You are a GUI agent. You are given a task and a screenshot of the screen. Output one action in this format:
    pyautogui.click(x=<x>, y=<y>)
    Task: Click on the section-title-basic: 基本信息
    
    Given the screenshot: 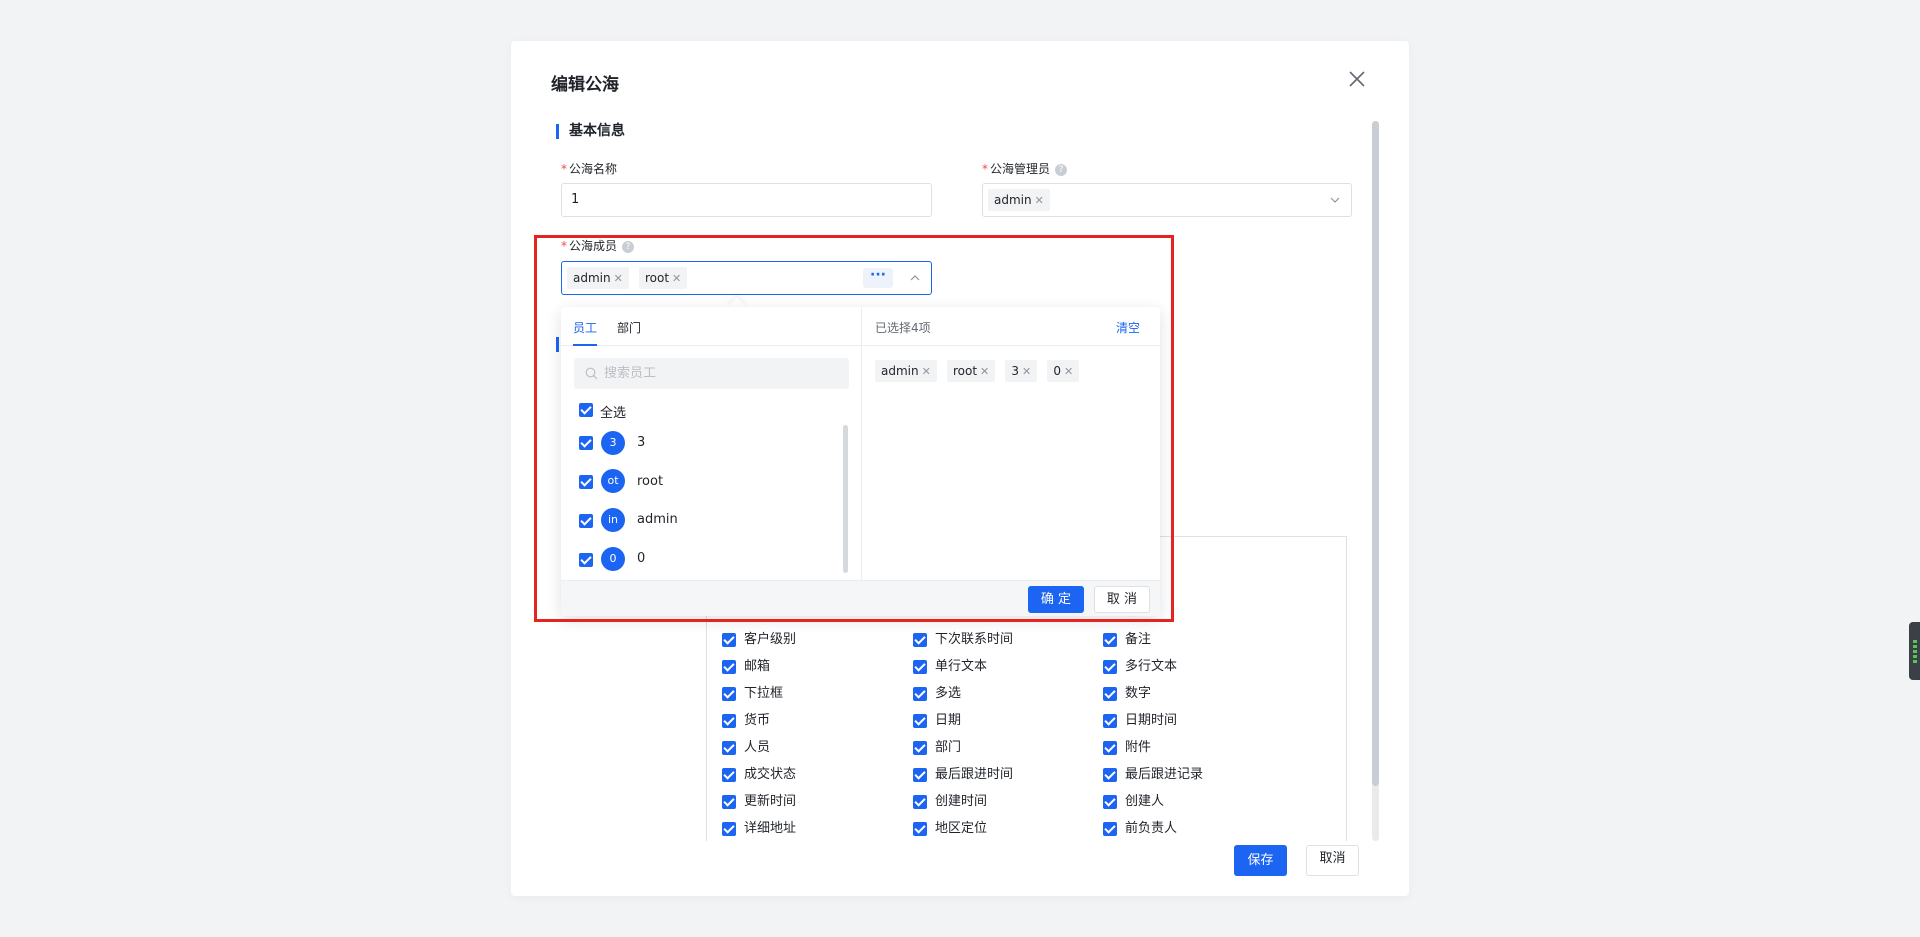 What is the action you would take?
    pyautogui.click(x=590, y=131)
    